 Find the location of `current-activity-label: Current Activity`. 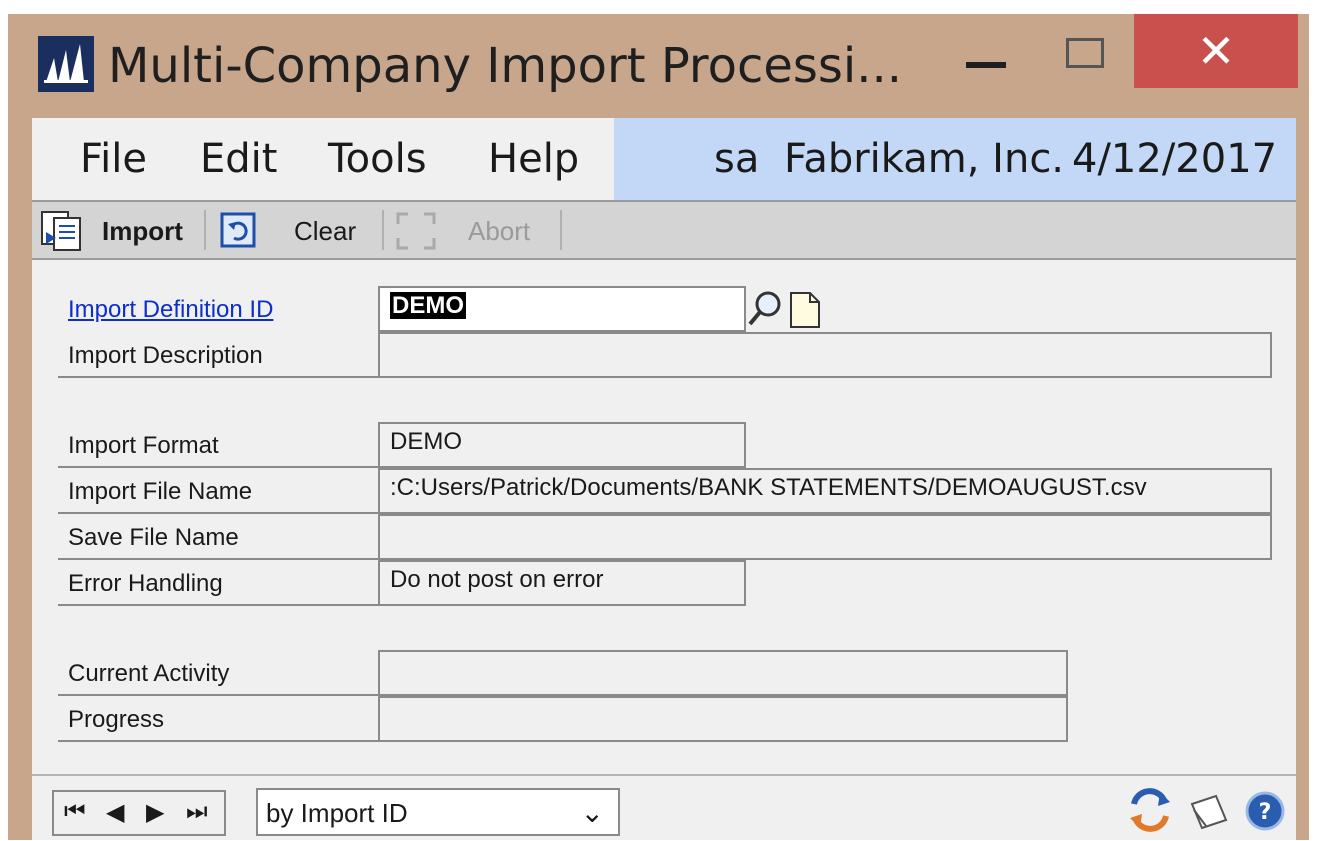

current-activity-label: Current Activity is located at coordinates (149, 673).